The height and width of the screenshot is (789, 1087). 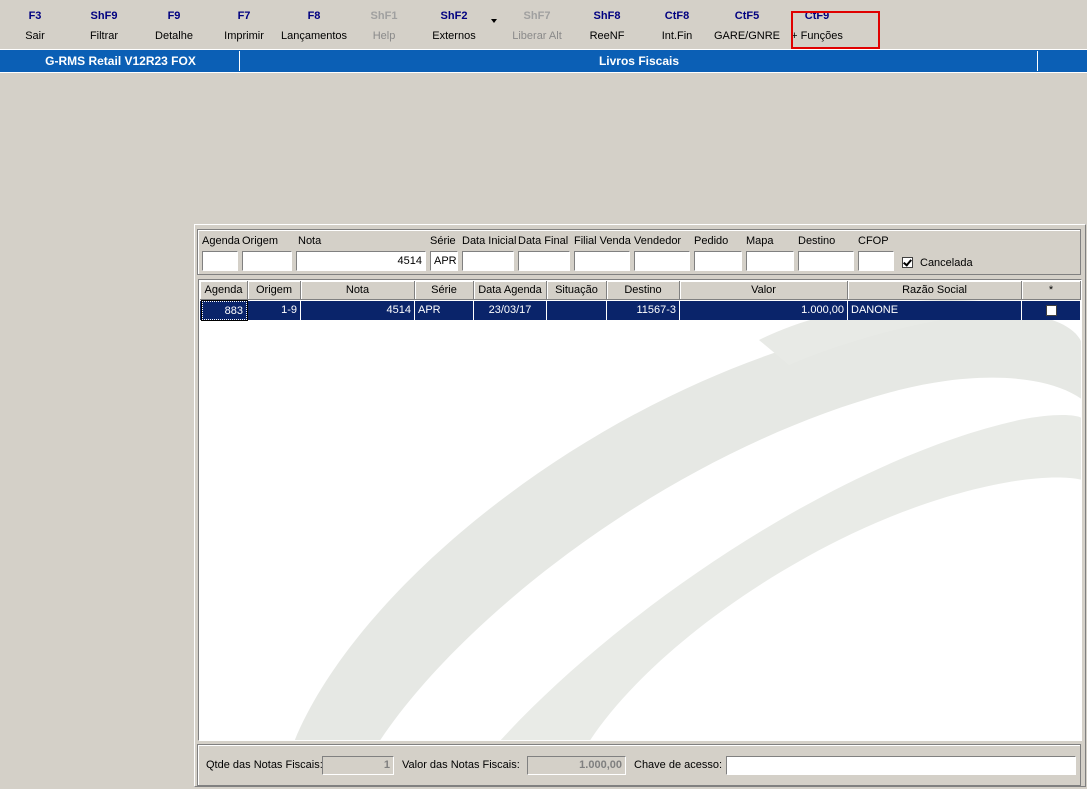 What do you see at coordinates (711, 241) in the screenshot?
I see `pedido-label: Pedido` at bounding box center [711, 241].